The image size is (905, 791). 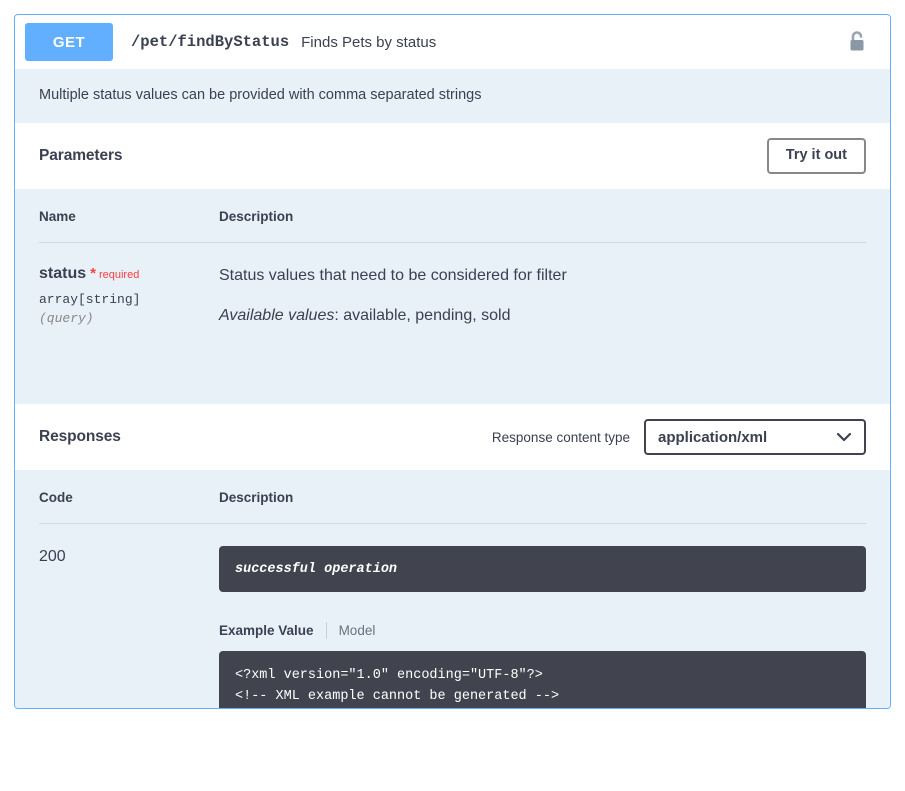 What do you see at coordinates (81, 155) in the screenshot?
I see `parameters-title: Parameters` at bounding box center [81, 155].